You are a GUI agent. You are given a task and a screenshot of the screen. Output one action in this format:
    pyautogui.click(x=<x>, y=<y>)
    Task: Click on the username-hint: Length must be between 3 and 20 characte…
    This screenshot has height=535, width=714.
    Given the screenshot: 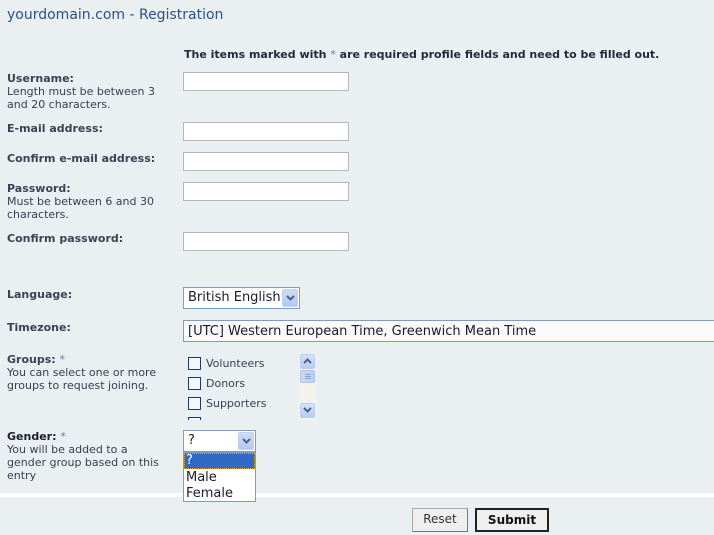 What is the action you would take?
    pyautogui.click(x=81, y=98)
    